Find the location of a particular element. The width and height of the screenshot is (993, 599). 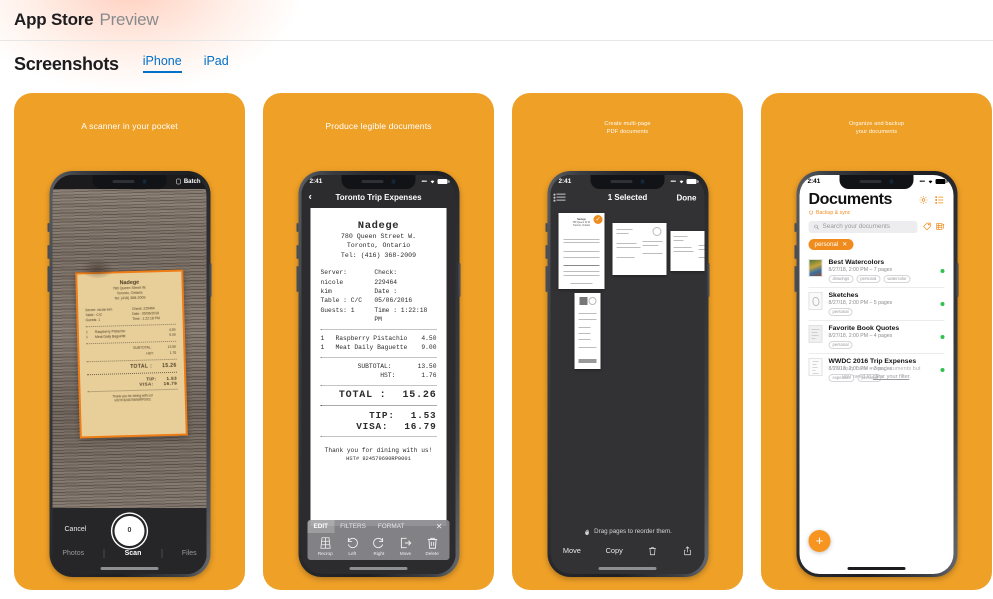

shutter-button: 0 is located at coordinates (129, 530).